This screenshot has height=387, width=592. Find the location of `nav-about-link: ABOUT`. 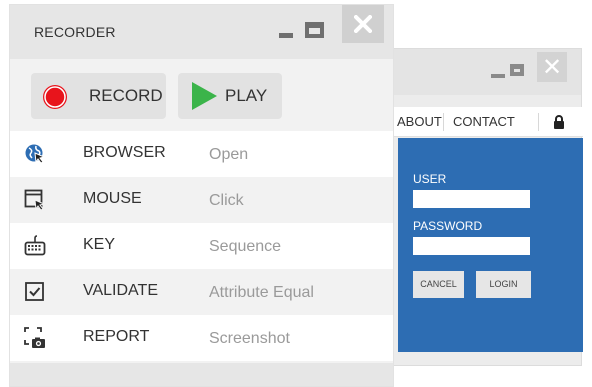

nav-about-link: ABOUT is located at coordinates (419, 122).